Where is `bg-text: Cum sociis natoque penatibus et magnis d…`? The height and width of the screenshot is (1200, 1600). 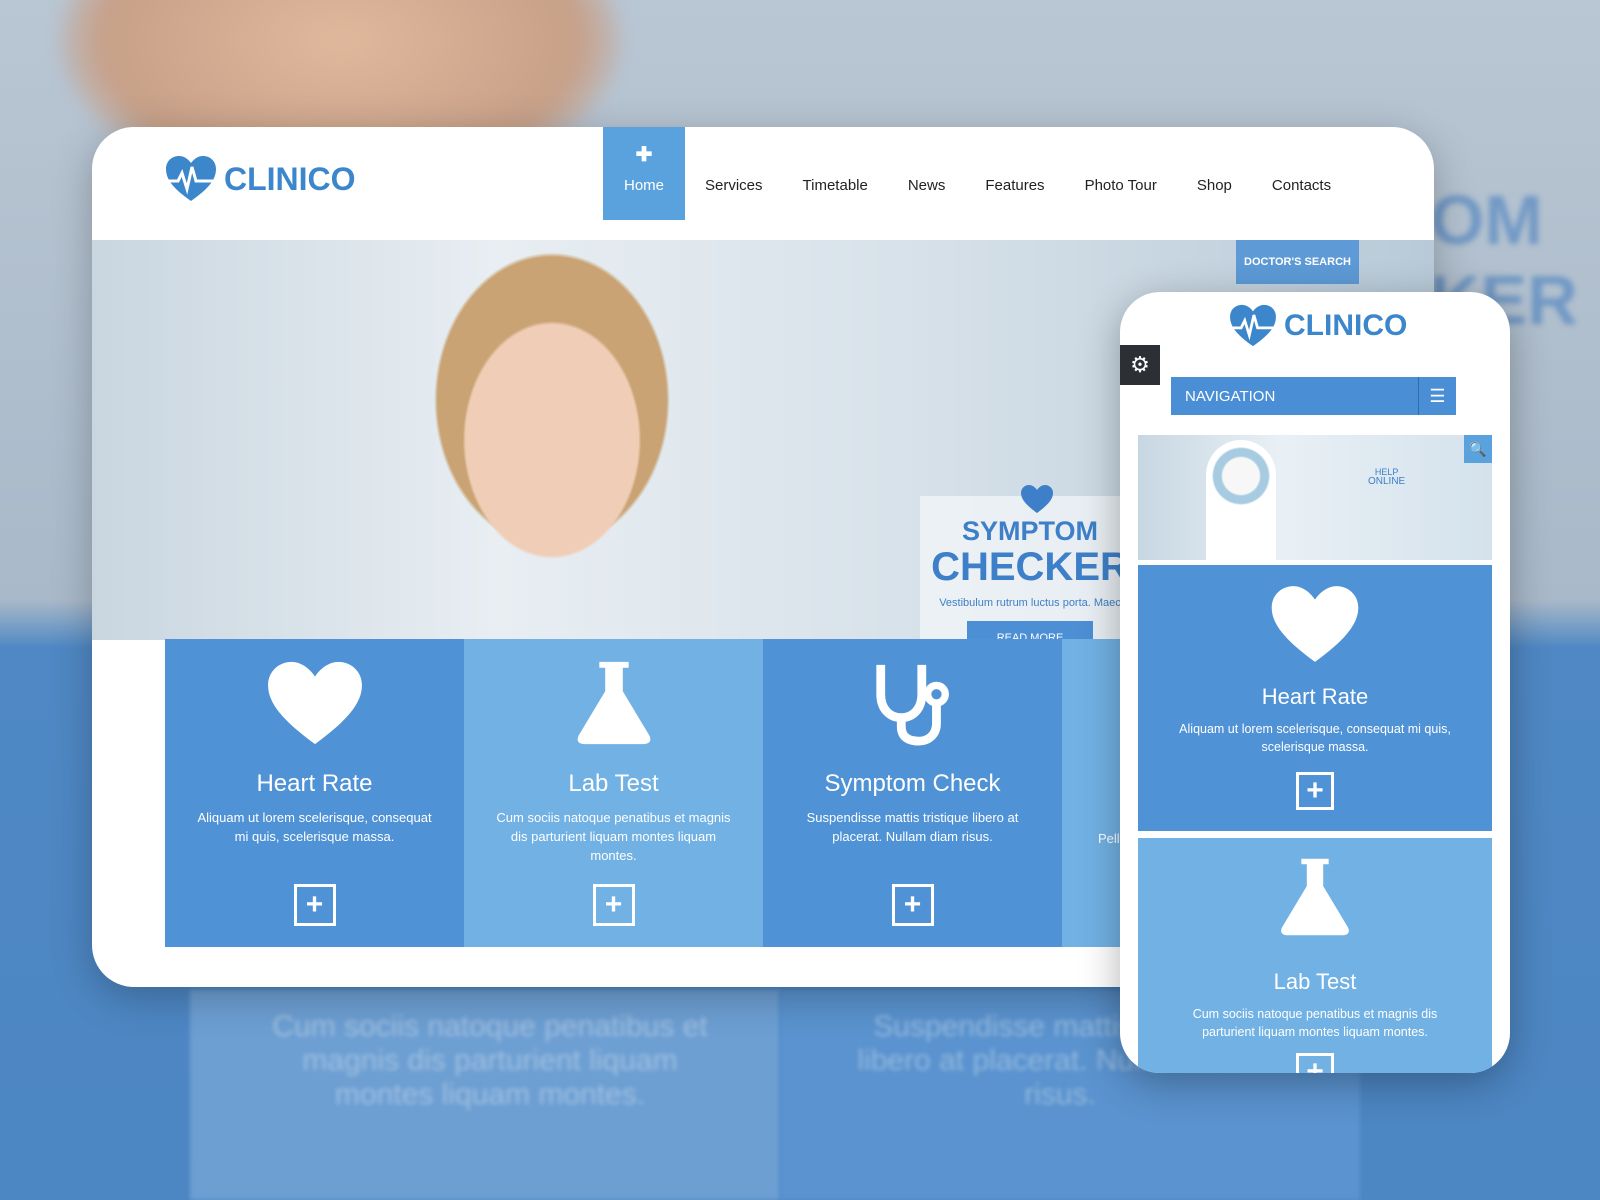 bg-text: Cum sociis natoque penatibus et magnis d… is located at coordinates (490, 1060).